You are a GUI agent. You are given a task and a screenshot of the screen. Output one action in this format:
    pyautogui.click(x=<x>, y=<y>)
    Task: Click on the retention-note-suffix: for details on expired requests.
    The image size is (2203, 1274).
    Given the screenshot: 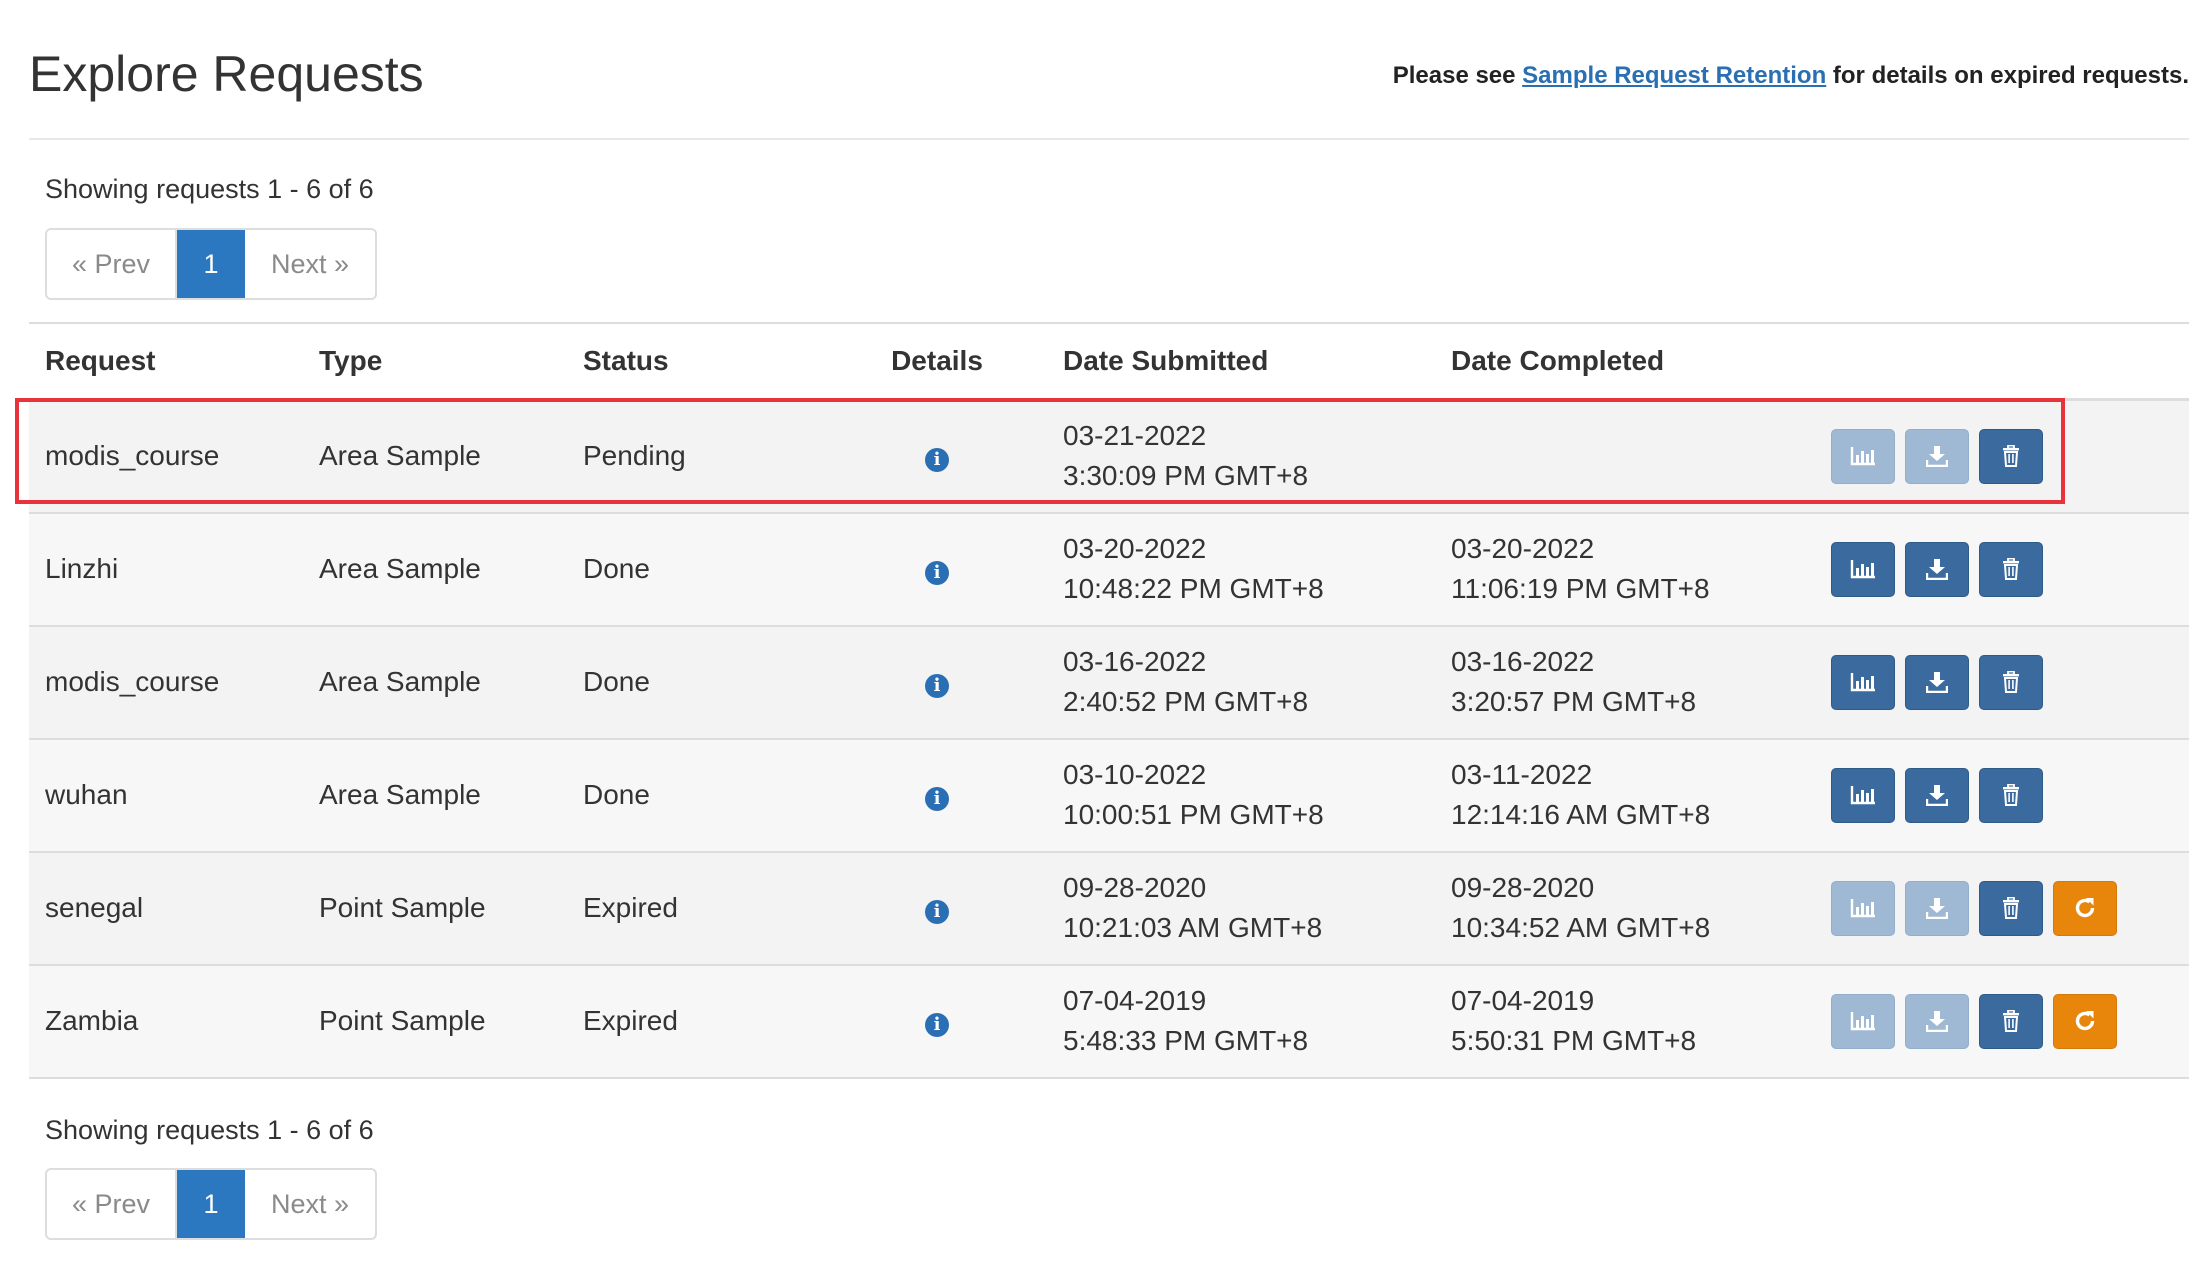 What is the action you would take?
    pyautogui.click(x=2007, y=75)
    